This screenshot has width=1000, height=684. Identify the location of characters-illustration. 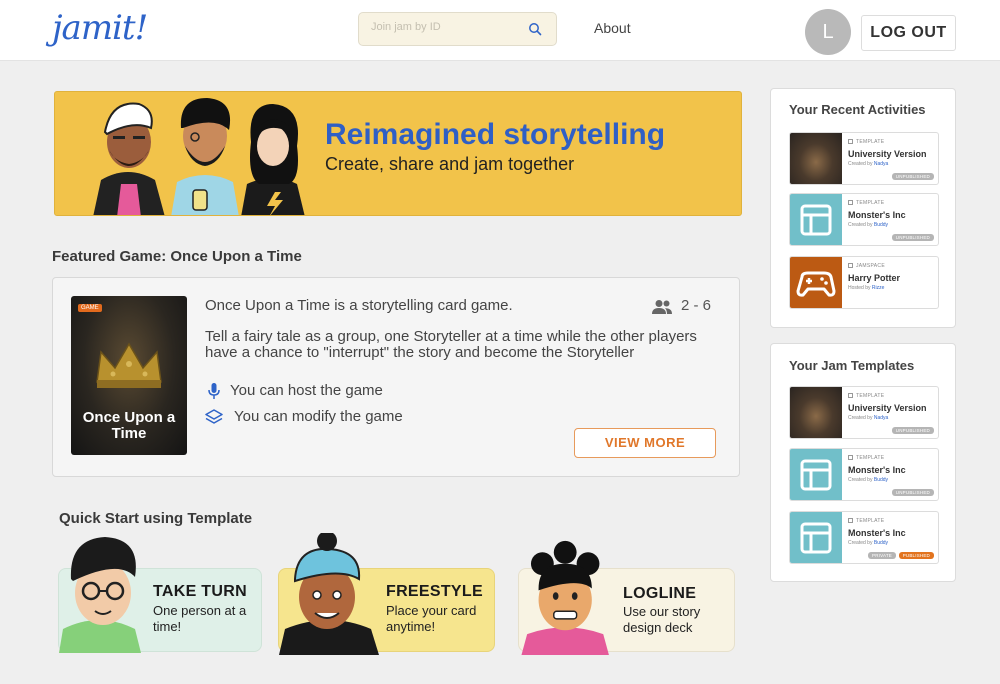
(199, 156).